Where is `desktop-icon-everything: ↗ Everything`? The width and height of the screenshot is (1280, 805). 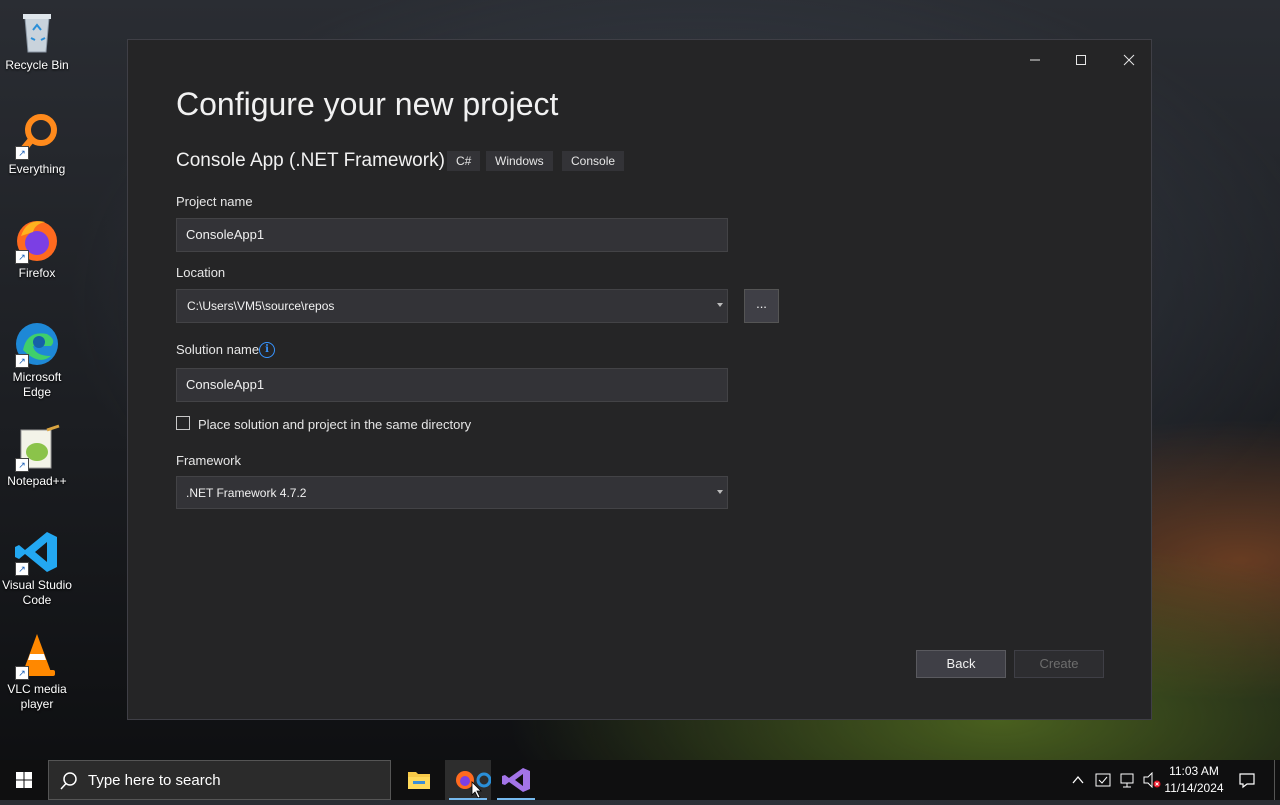 desktop-icon-everything: ↗ Everything is located at coordinates (37, 144).